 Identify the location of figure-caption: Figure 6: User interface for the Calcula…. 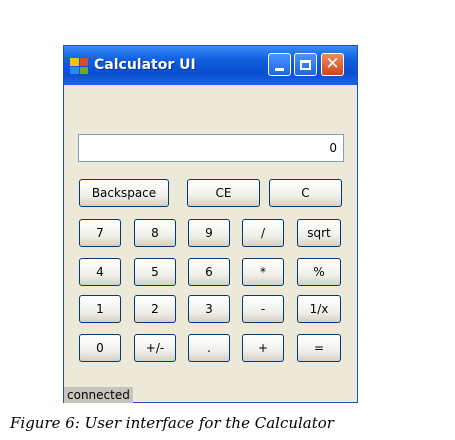
(172, 423).